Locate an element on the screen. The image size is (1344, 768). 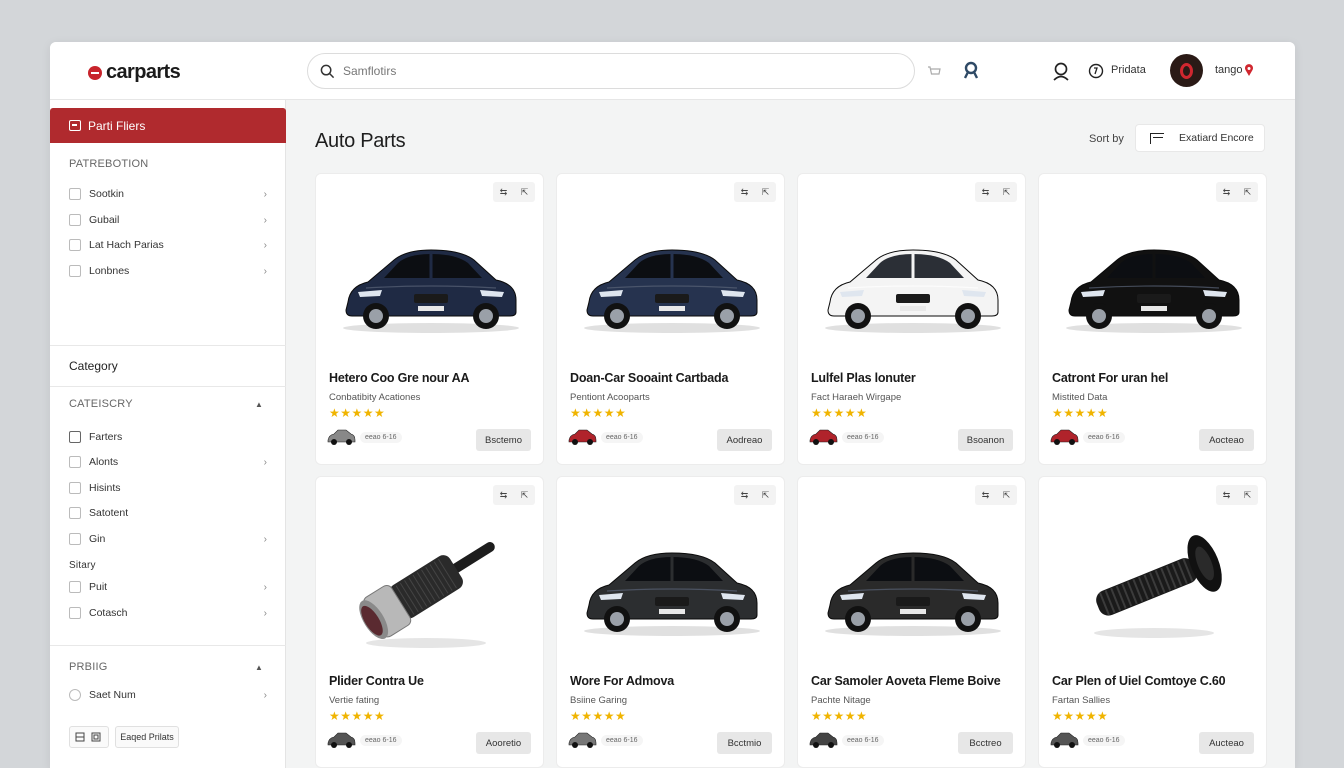
filter-item: Lonbnes › is located at coordinates (169, 271).